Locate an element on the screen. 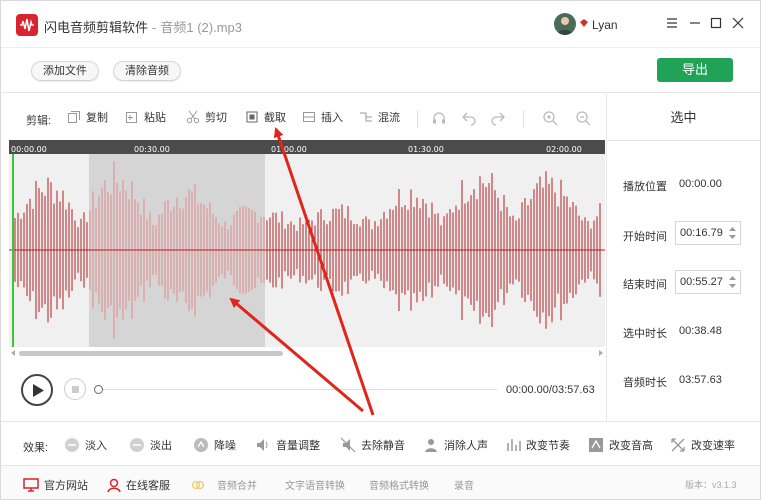  export-button: 导出 is located at coordinates (695, 70).